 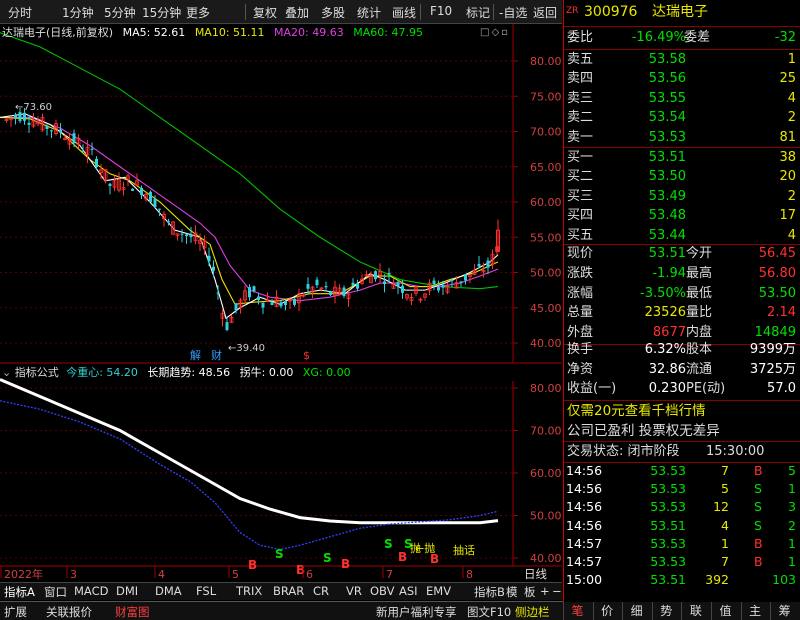 What do you see at coordinates (682, 507) in the screenshot?
I see `tick-row: 14:56 53.53 12 S 3` at bounding box center [682, 507].